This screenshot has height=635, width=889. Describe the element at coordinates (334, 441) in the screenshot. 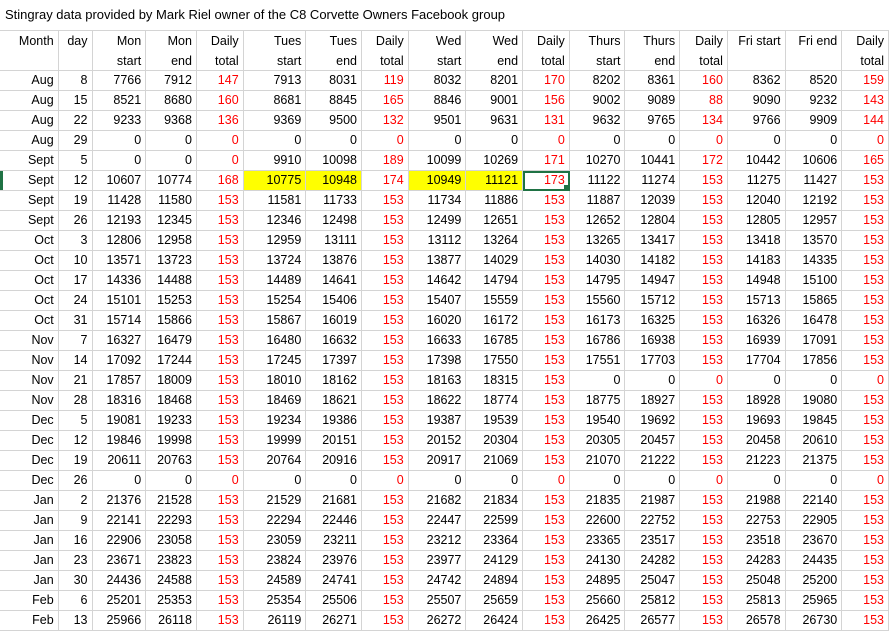

I see `table-cell: 20151` at that location.